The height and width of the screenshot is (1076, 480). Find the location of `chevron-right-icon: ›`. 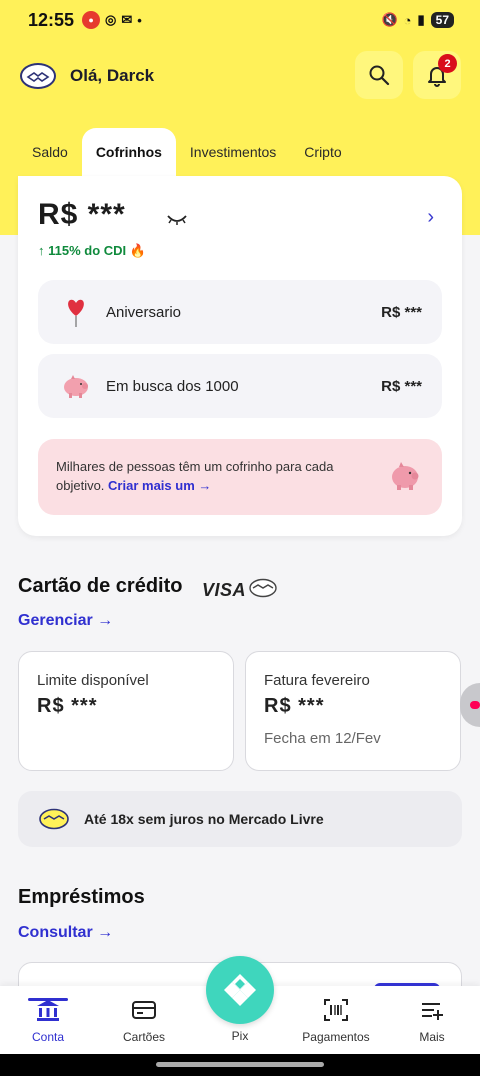

chevron-right-icon: › is located at coordinates (430, 217).